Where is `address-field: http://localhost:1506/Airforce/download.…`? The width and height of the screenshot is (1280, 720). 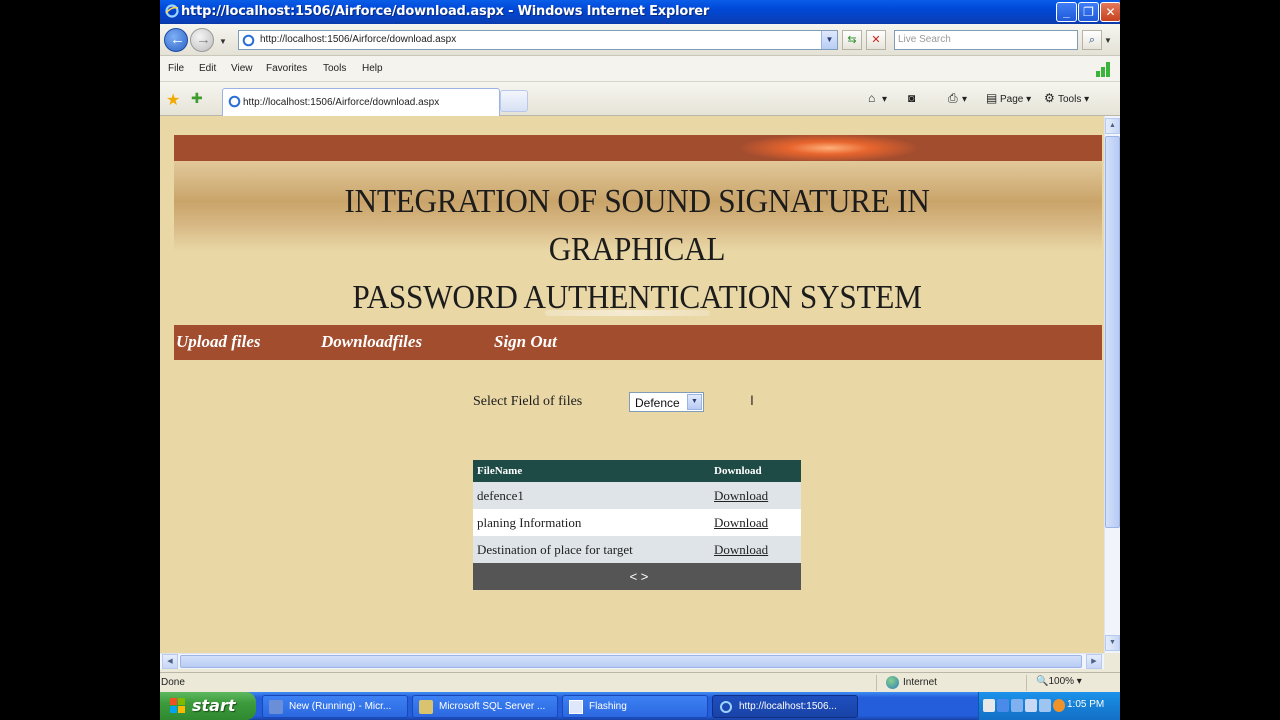
address-field: http://localhost:1506/Airforce/download.… is located at coordinates (538, 40).